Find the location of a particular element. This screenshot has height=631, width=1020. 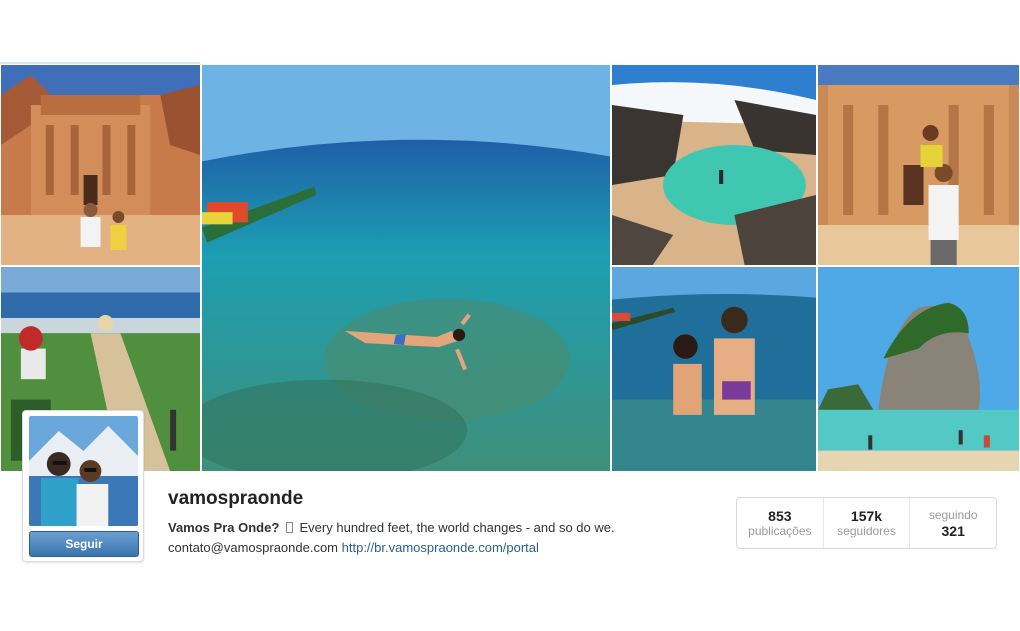

avatar-card: Seguir is located at coordinates (83, 486).